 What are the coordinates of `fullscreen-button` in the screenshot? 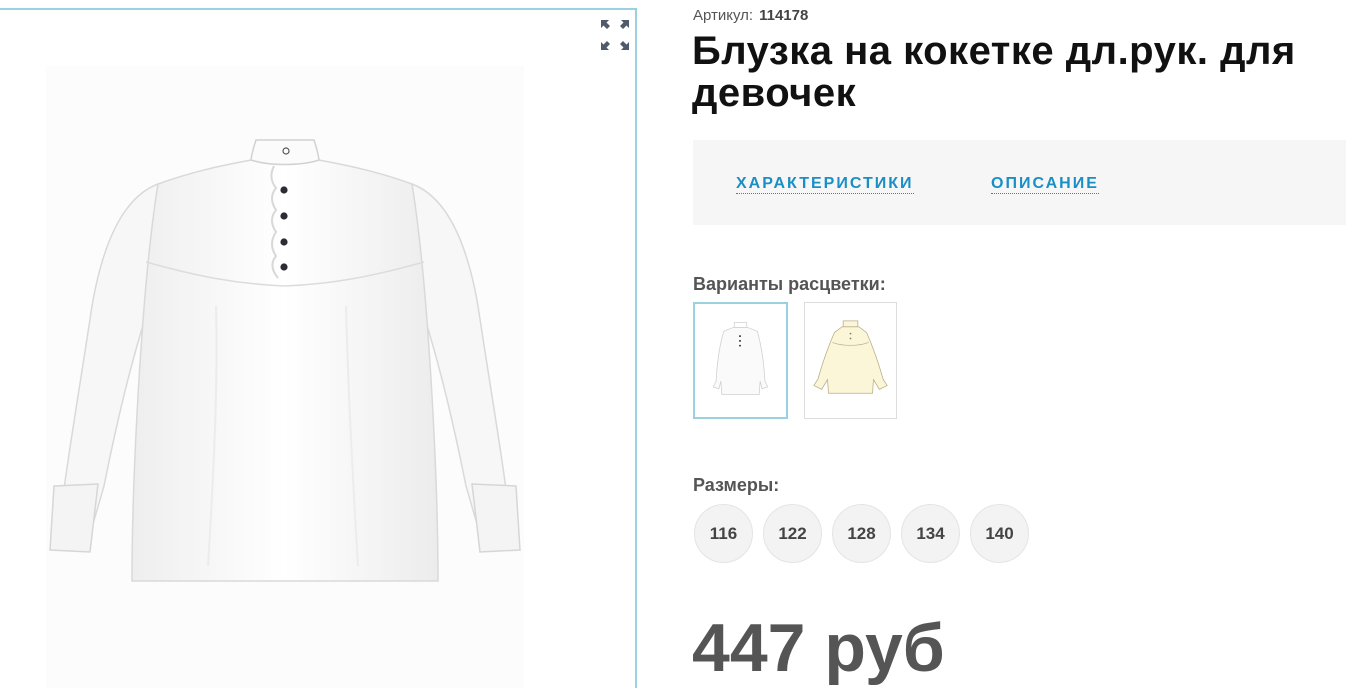 It's located at (615, 35).